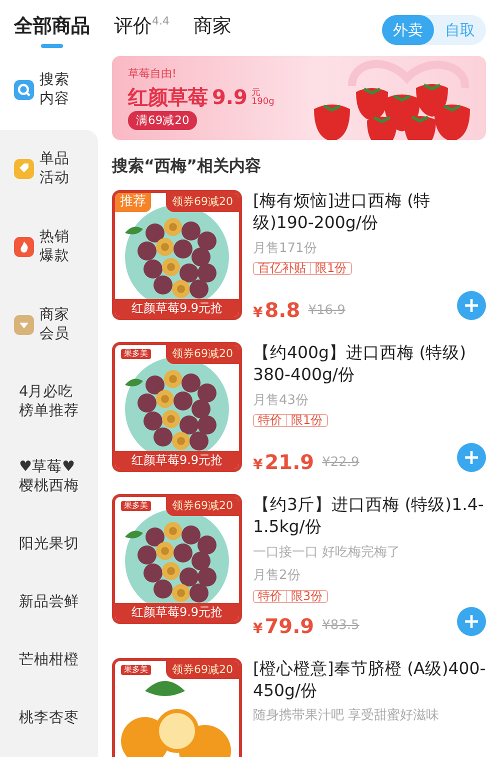  What do you see at coordinates (49, 544) in the screenshot?
I see `sidebar-item: 阳光果切` at bounding box center [49, 544].